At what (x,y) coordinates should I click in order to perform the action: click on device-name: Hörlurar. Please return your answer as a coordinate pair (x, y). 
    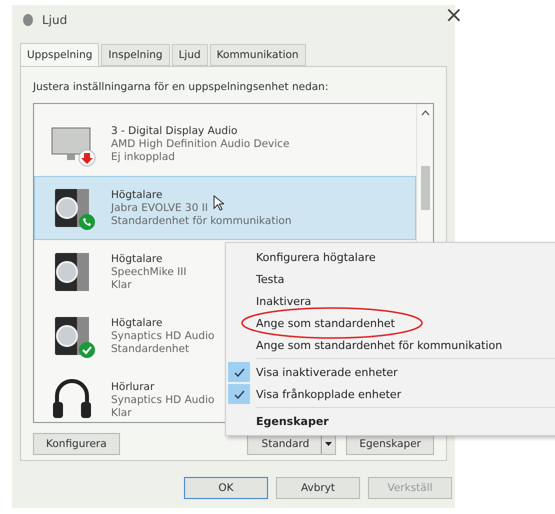
    Looking at the image, I should click on (132, 387).